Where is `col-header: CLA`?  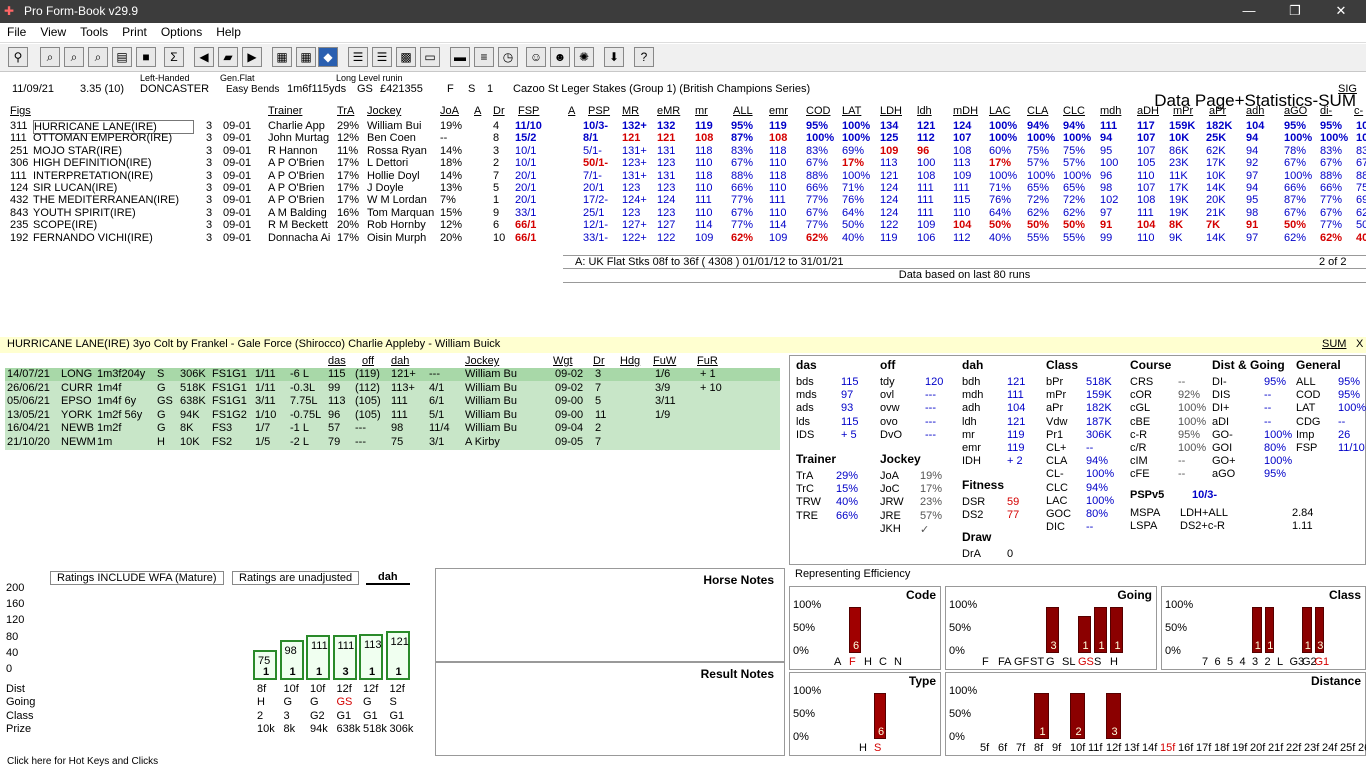 col-header: CLA is located at coordinates (1037, 111).